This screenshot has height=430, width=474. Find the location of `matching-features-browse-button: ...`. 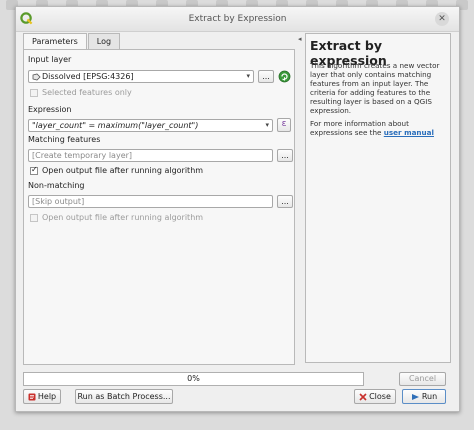

matching-features-browse-button: ... is located at coordinates (285, 155).